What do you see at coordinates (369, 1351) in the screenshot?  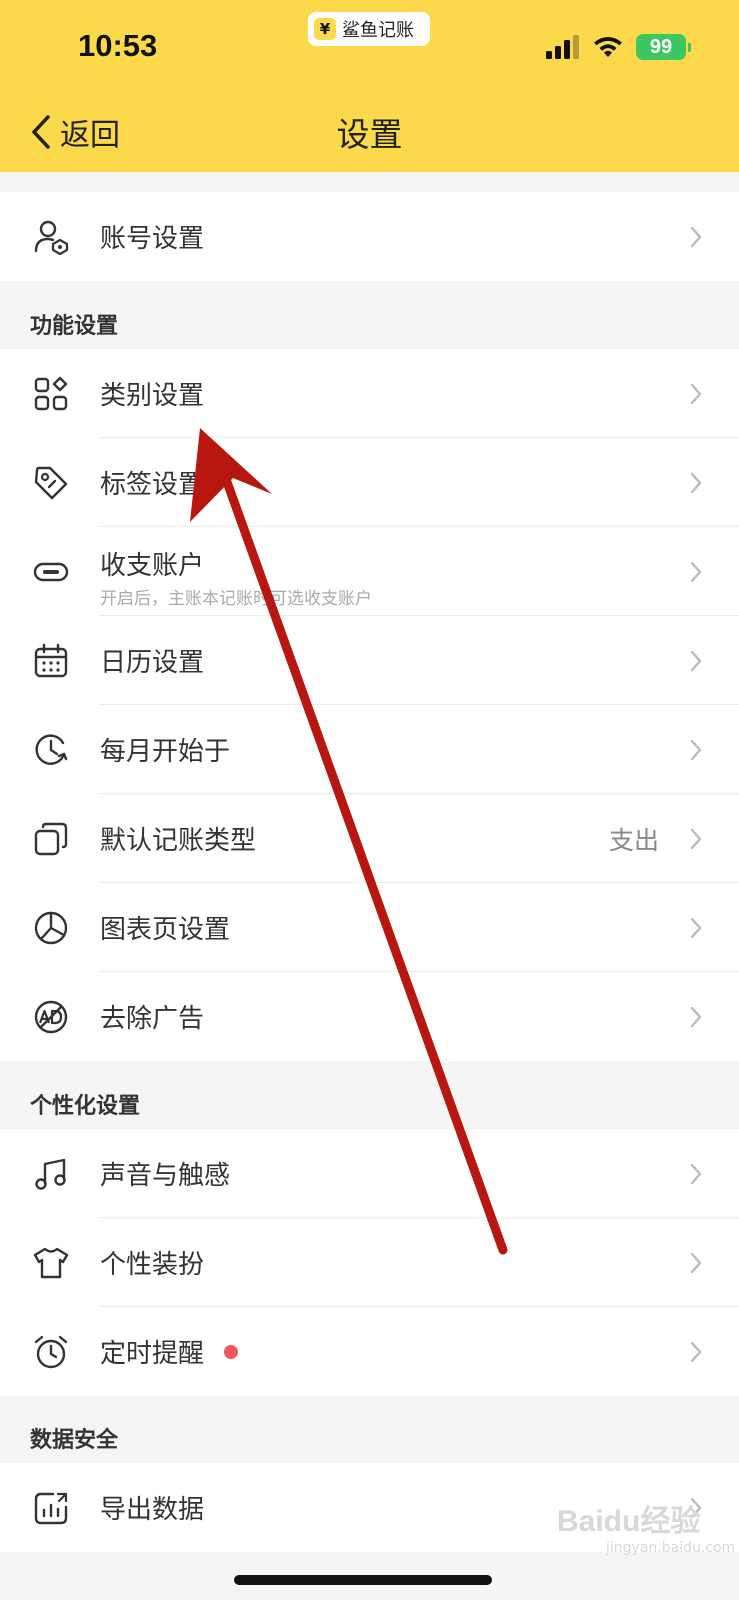 I see `settings-row-reminder: 定时提醒` at bounding box center [369, 1351].